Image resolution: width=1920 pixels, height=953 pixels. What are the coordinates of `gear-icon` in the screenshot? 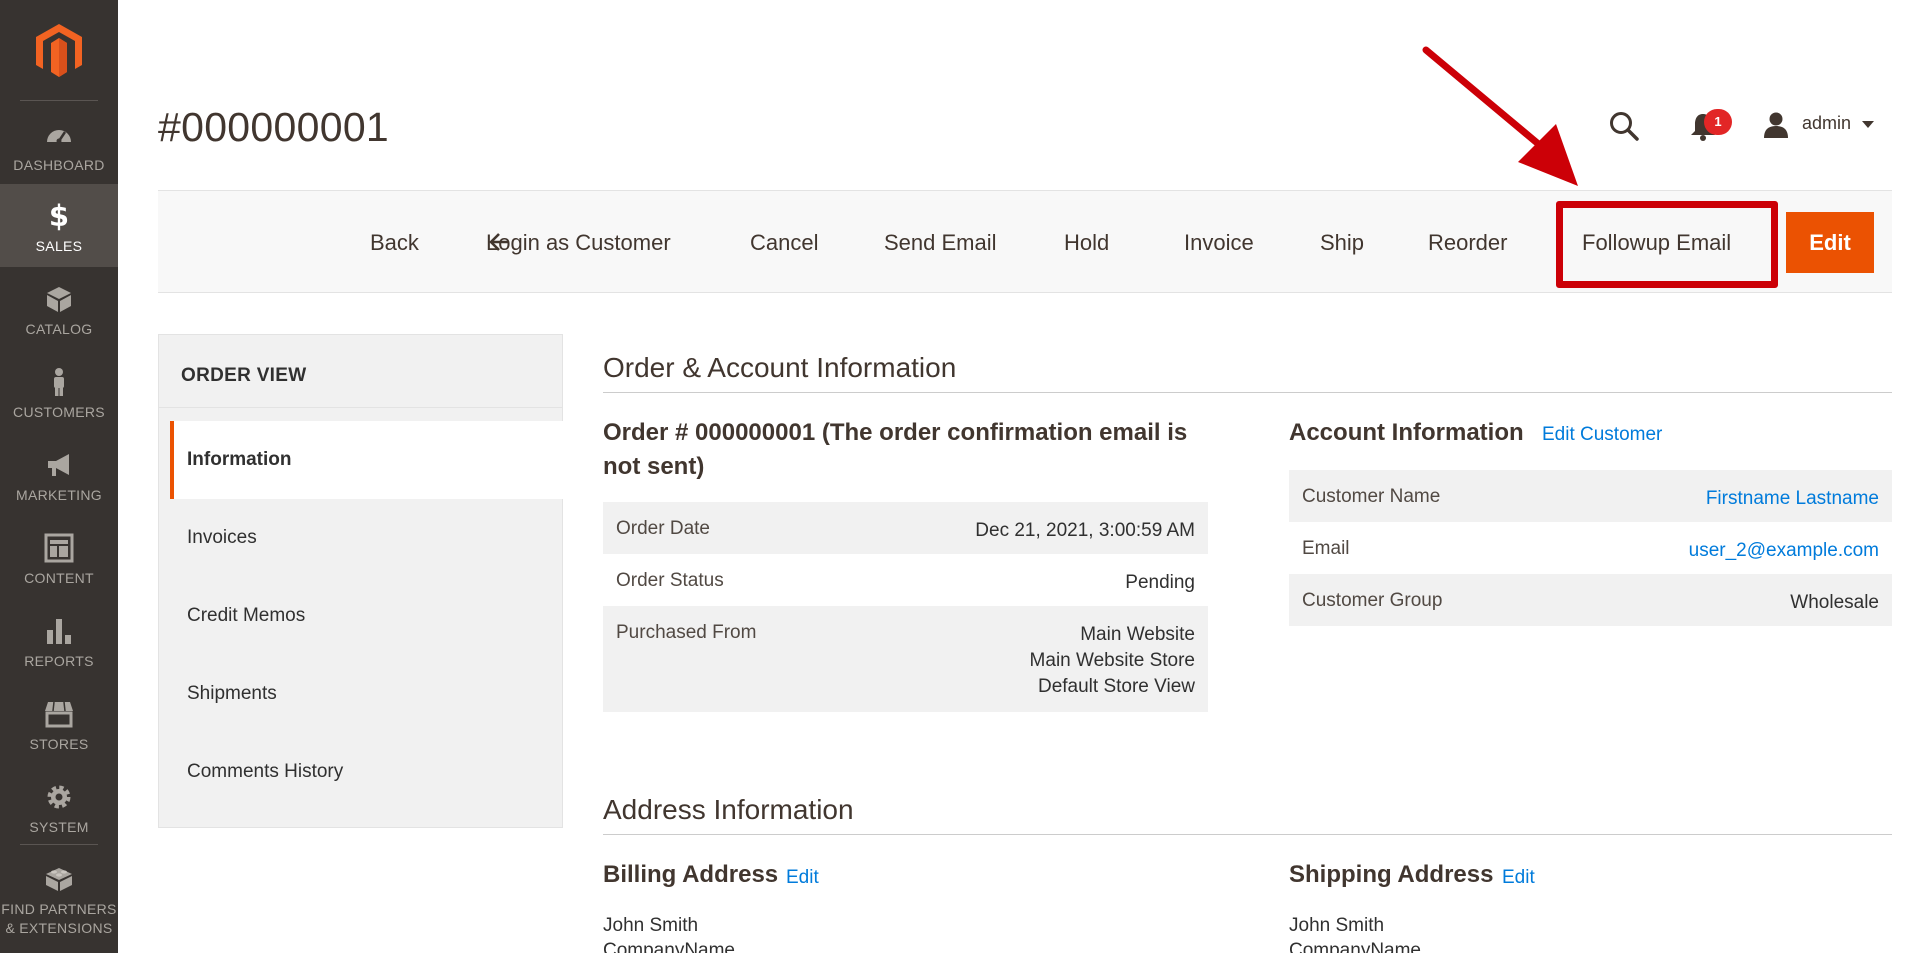 It's located at (59, 797).